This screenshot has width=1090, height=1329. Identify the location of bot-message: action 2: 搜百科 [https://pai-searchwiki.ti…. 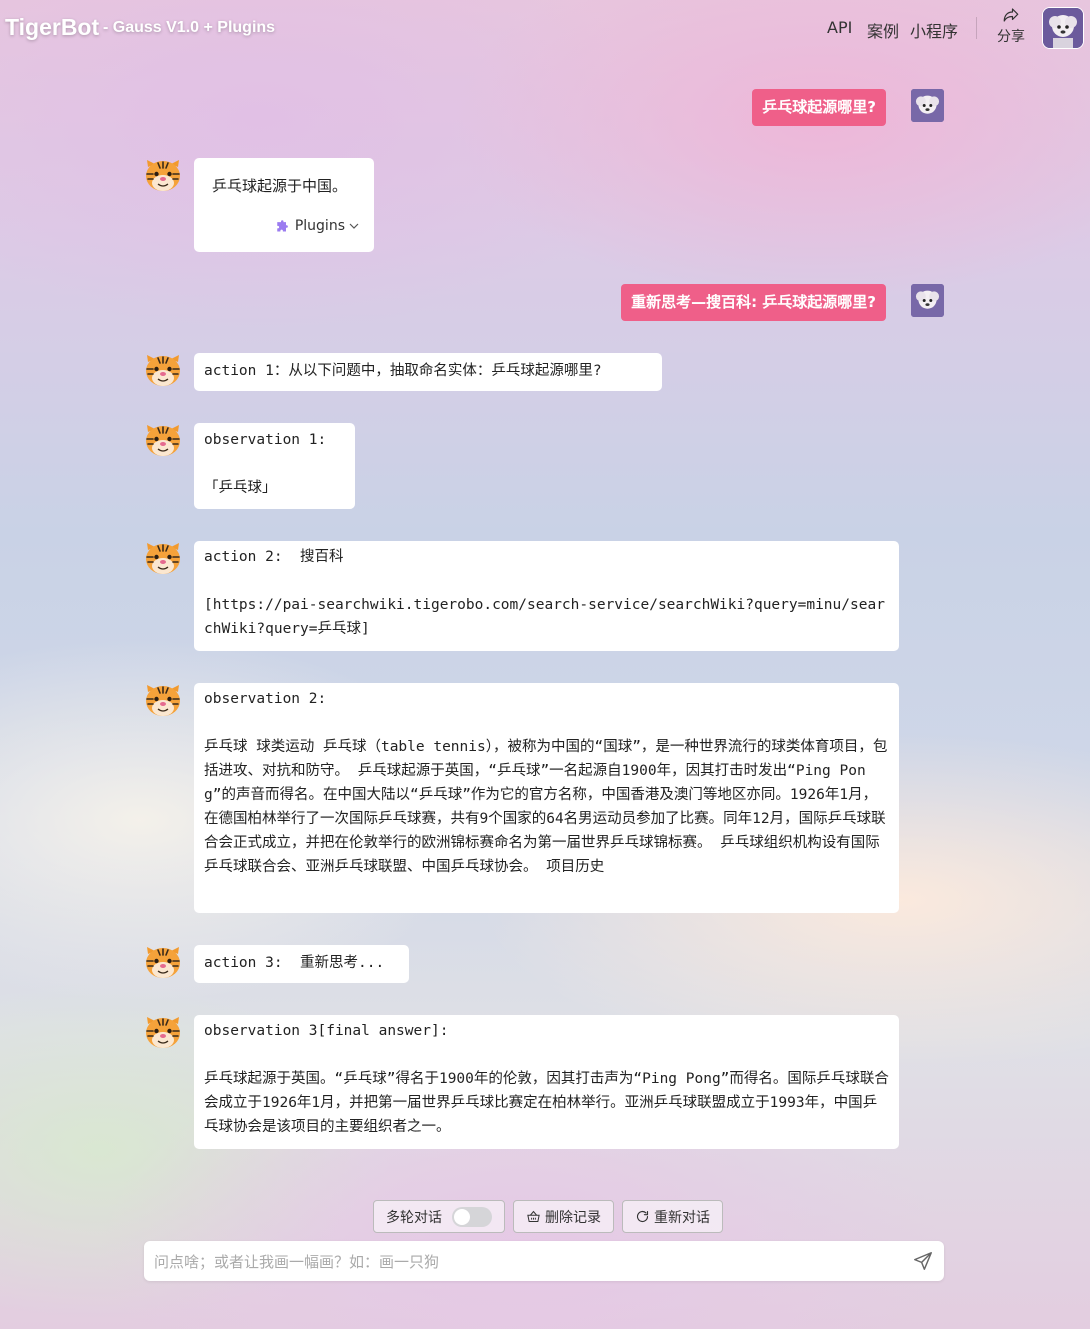
(521, 596).